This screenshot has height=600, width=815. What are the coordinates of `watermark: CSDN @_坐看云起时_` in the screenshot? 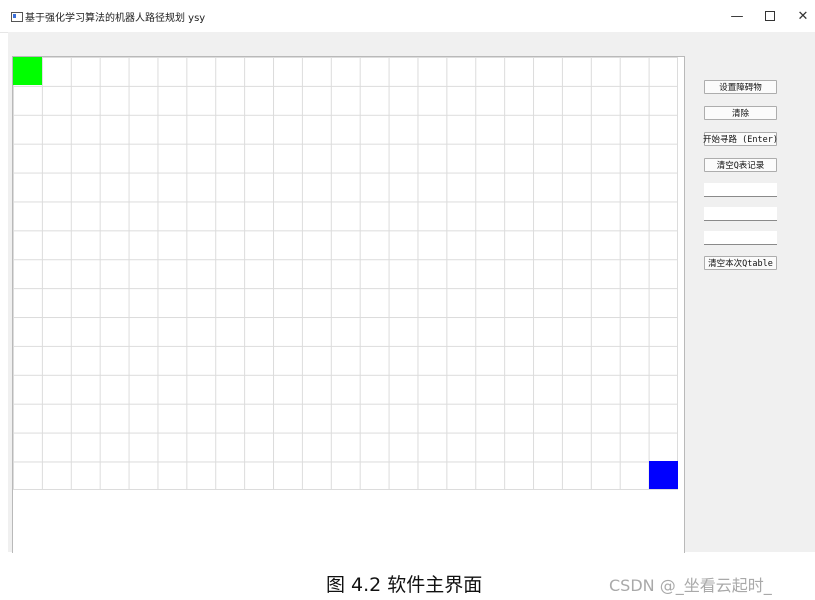 It's located at (690, 585).